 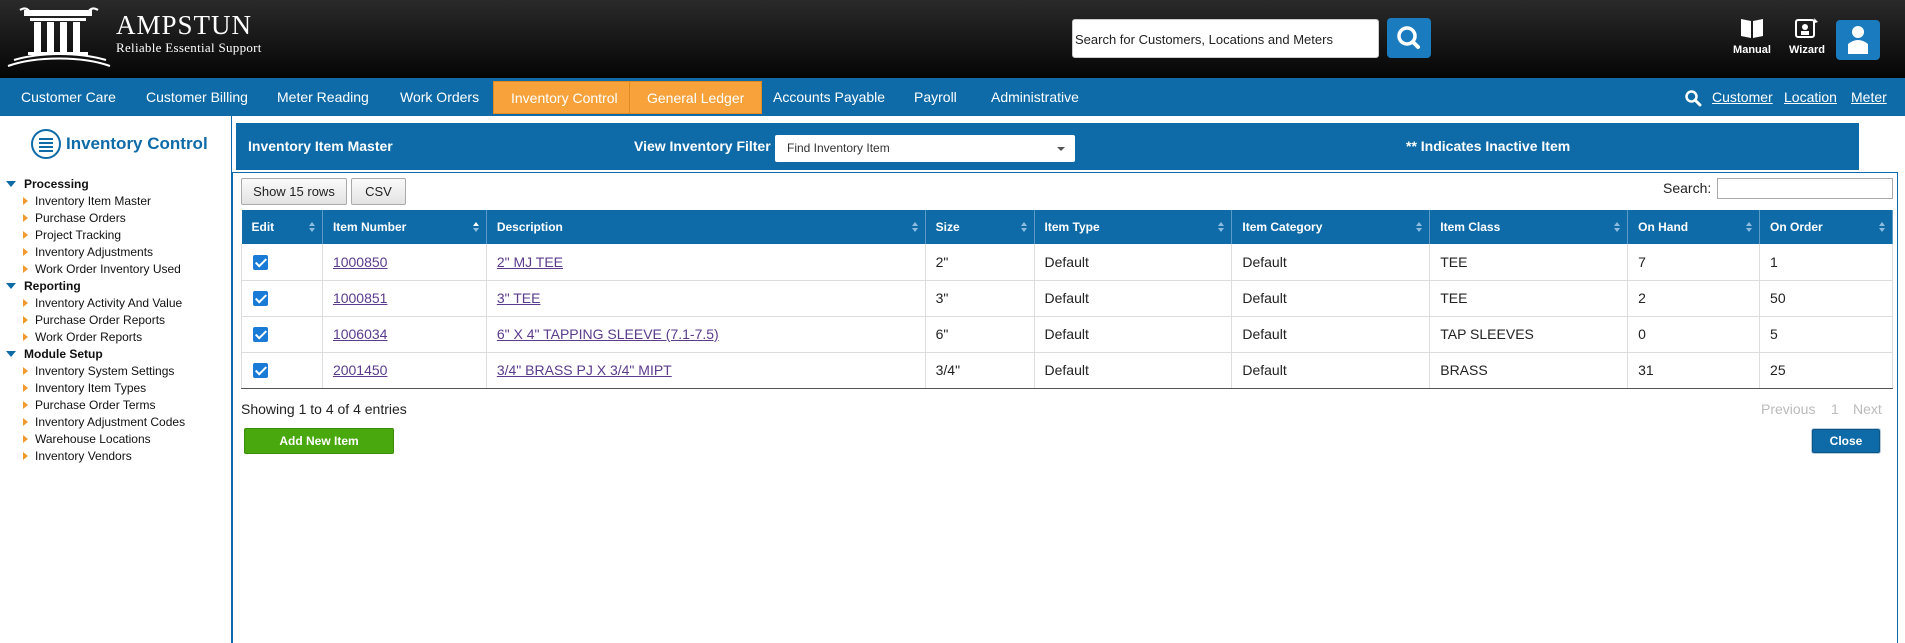 I want to click on col-header-label: Item Class, so click(x=1470, y=227).